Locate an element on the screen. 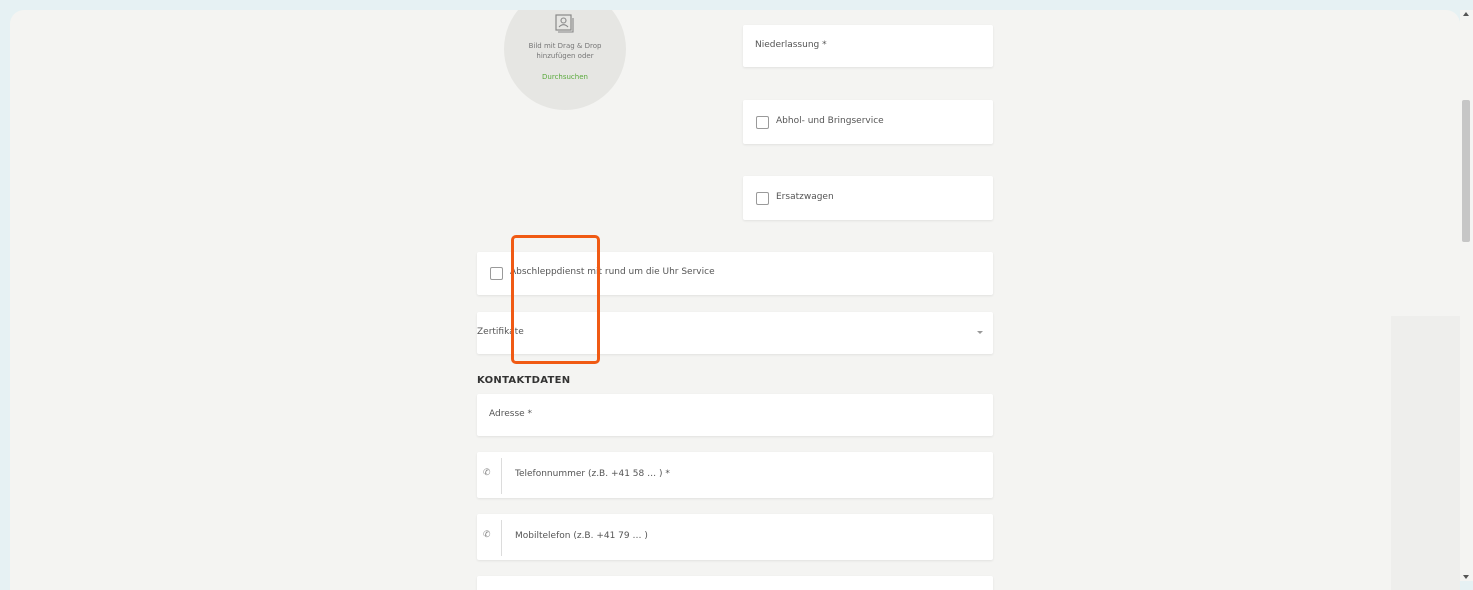 Image resolution: width=1473 pixels, height=590 pixels. telefon-field: ✆ Telefonnummer (z.B. +41 58 … ) * is located at coordinates (735, 475).